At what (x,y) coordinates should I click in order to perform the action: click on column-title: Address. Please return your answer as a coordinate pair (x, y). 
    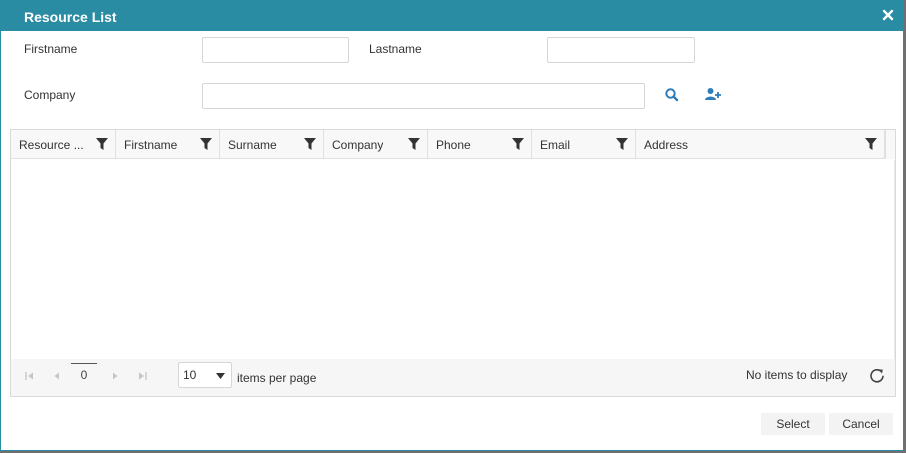
    Looking at the image, I should click on (666, 145).